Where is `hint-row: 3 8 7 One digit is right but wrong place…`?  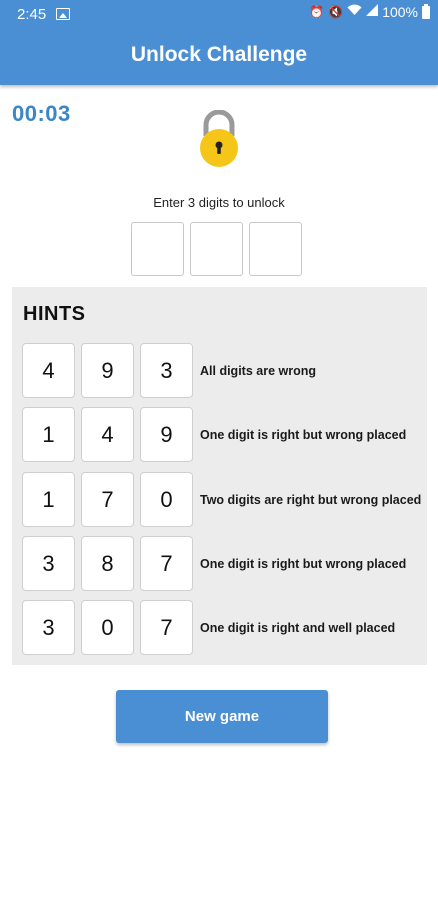 hint-row: 3 8 7 One digit is right but wrong place… is located at coordinates (222, 564).